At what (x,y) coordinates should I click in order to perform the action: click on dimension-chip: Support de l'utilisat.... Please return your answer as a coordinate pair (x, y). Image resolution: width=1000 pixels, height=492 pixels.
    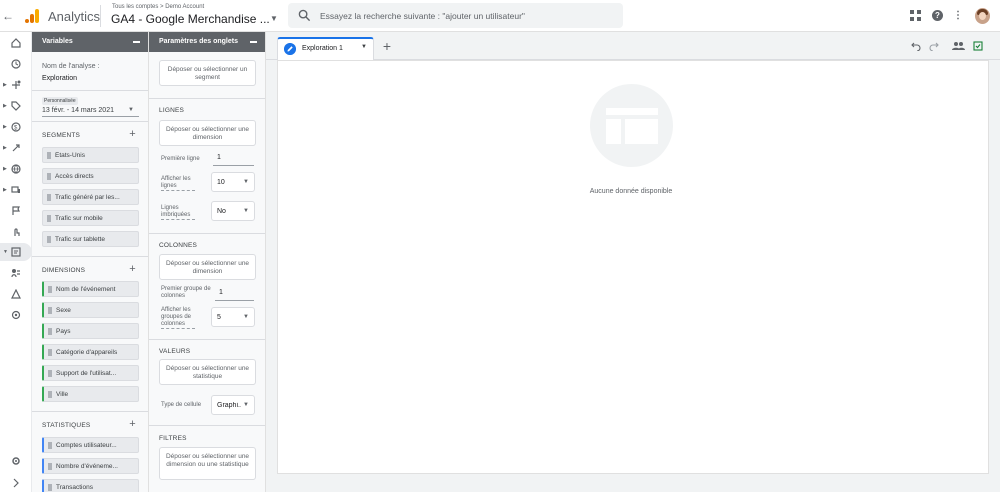
    Looking at the image, I should click on (90, 373).